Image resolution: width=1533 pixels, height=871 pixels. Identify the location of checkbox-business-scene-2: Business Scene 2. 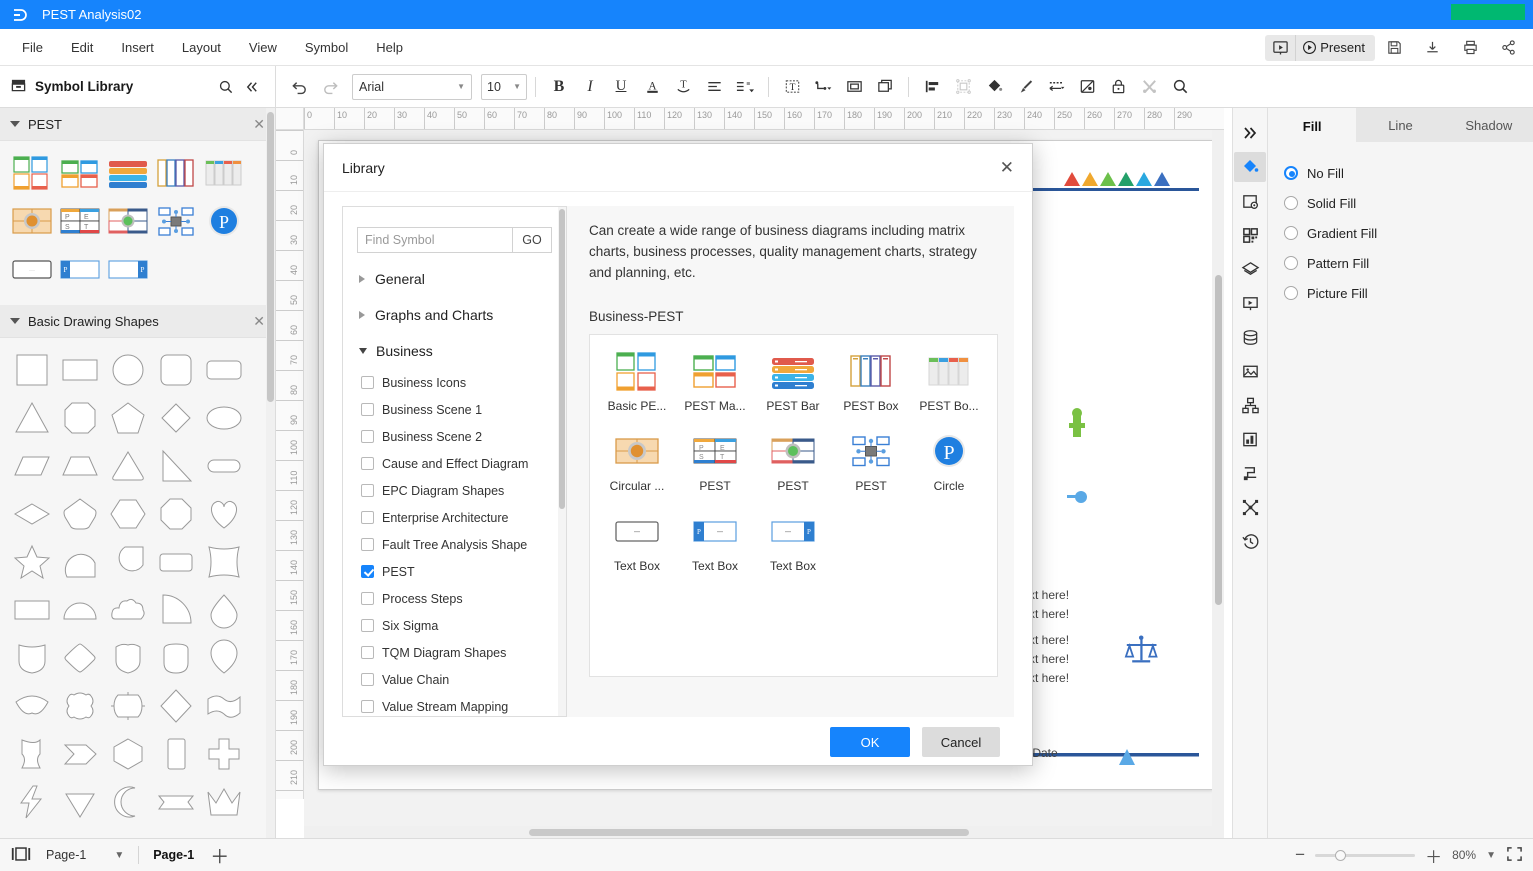
(454, 436).